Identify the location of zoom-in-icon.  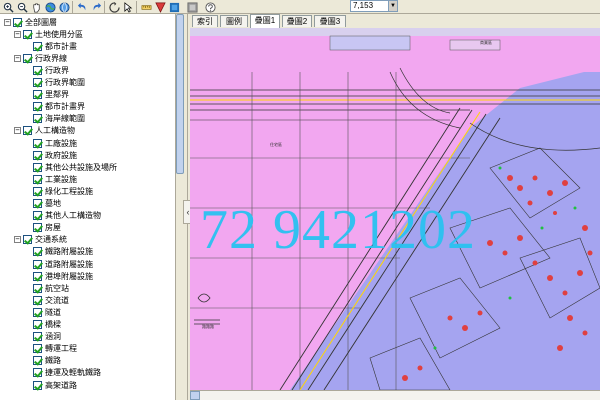
(8, 7).